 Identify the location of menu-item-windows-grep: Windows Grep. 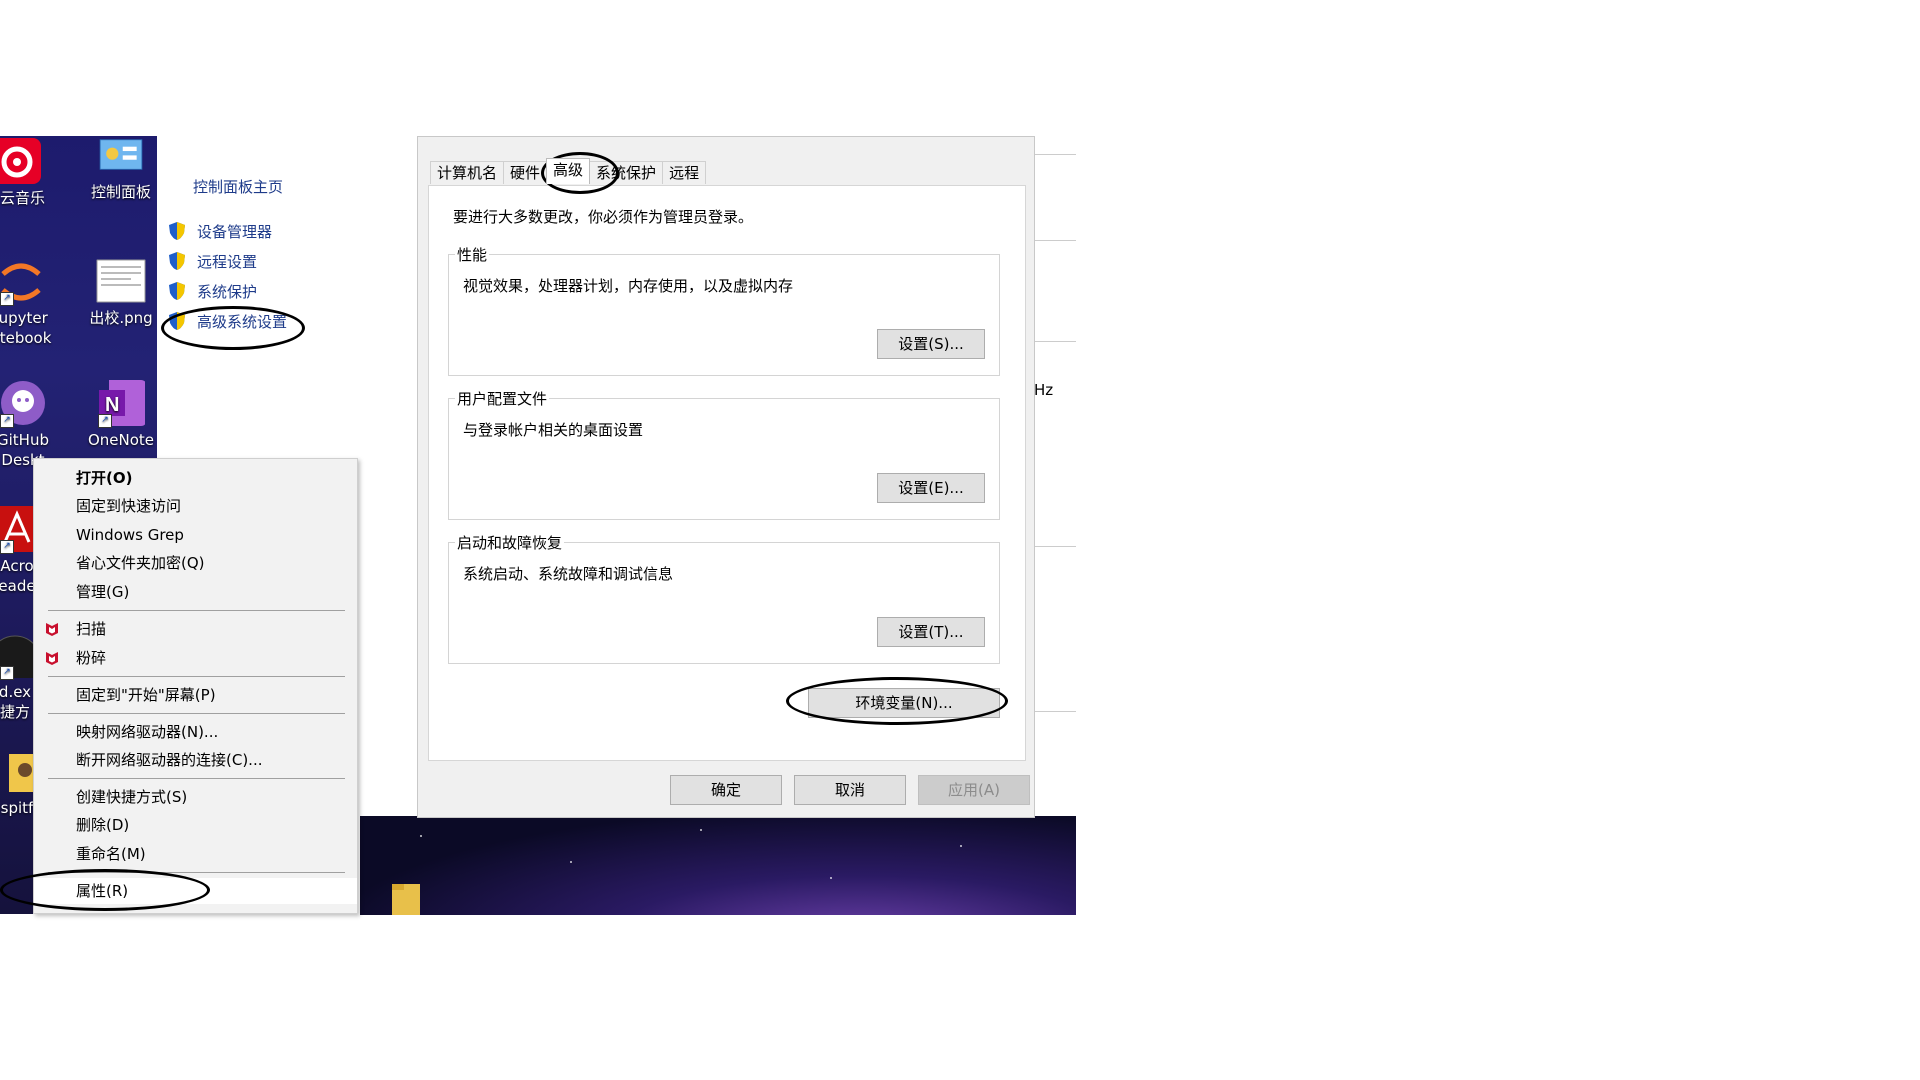
(195, 535).